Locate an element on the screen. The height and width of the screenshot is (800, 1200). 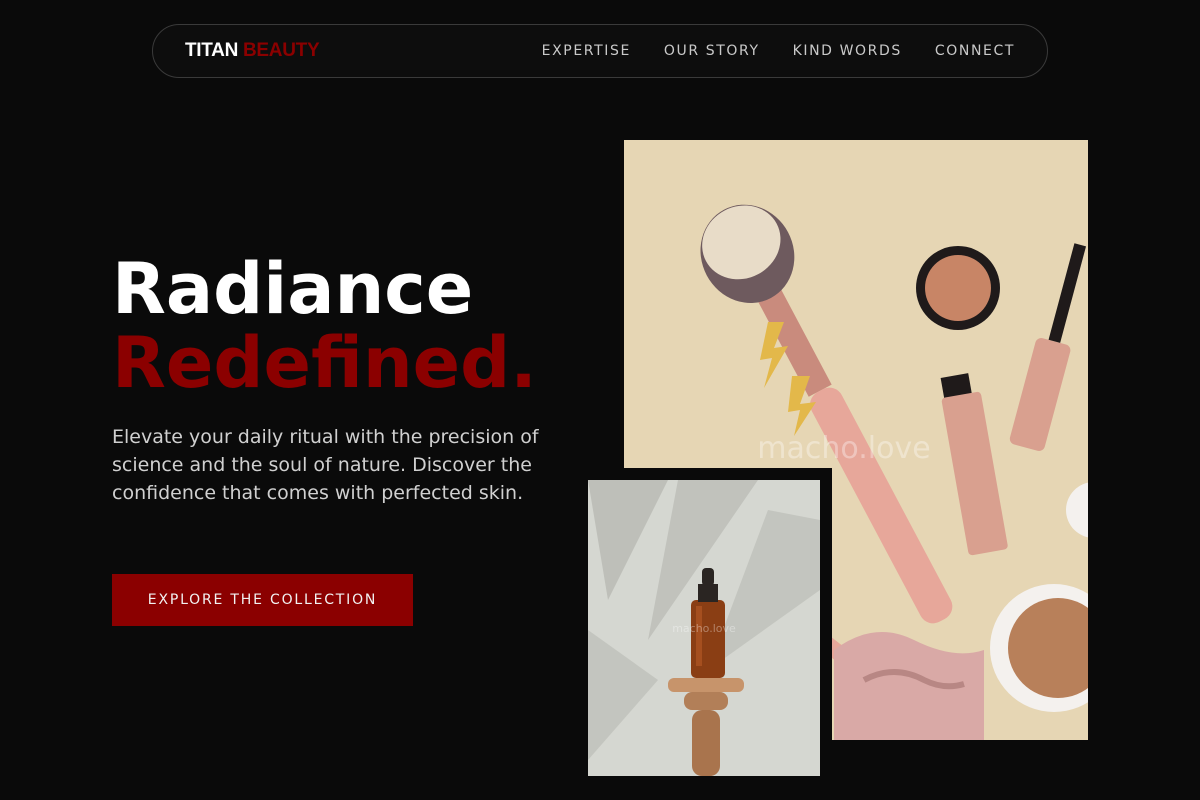
main-image-watermark: macho.love is located at coordinates (843, 448).